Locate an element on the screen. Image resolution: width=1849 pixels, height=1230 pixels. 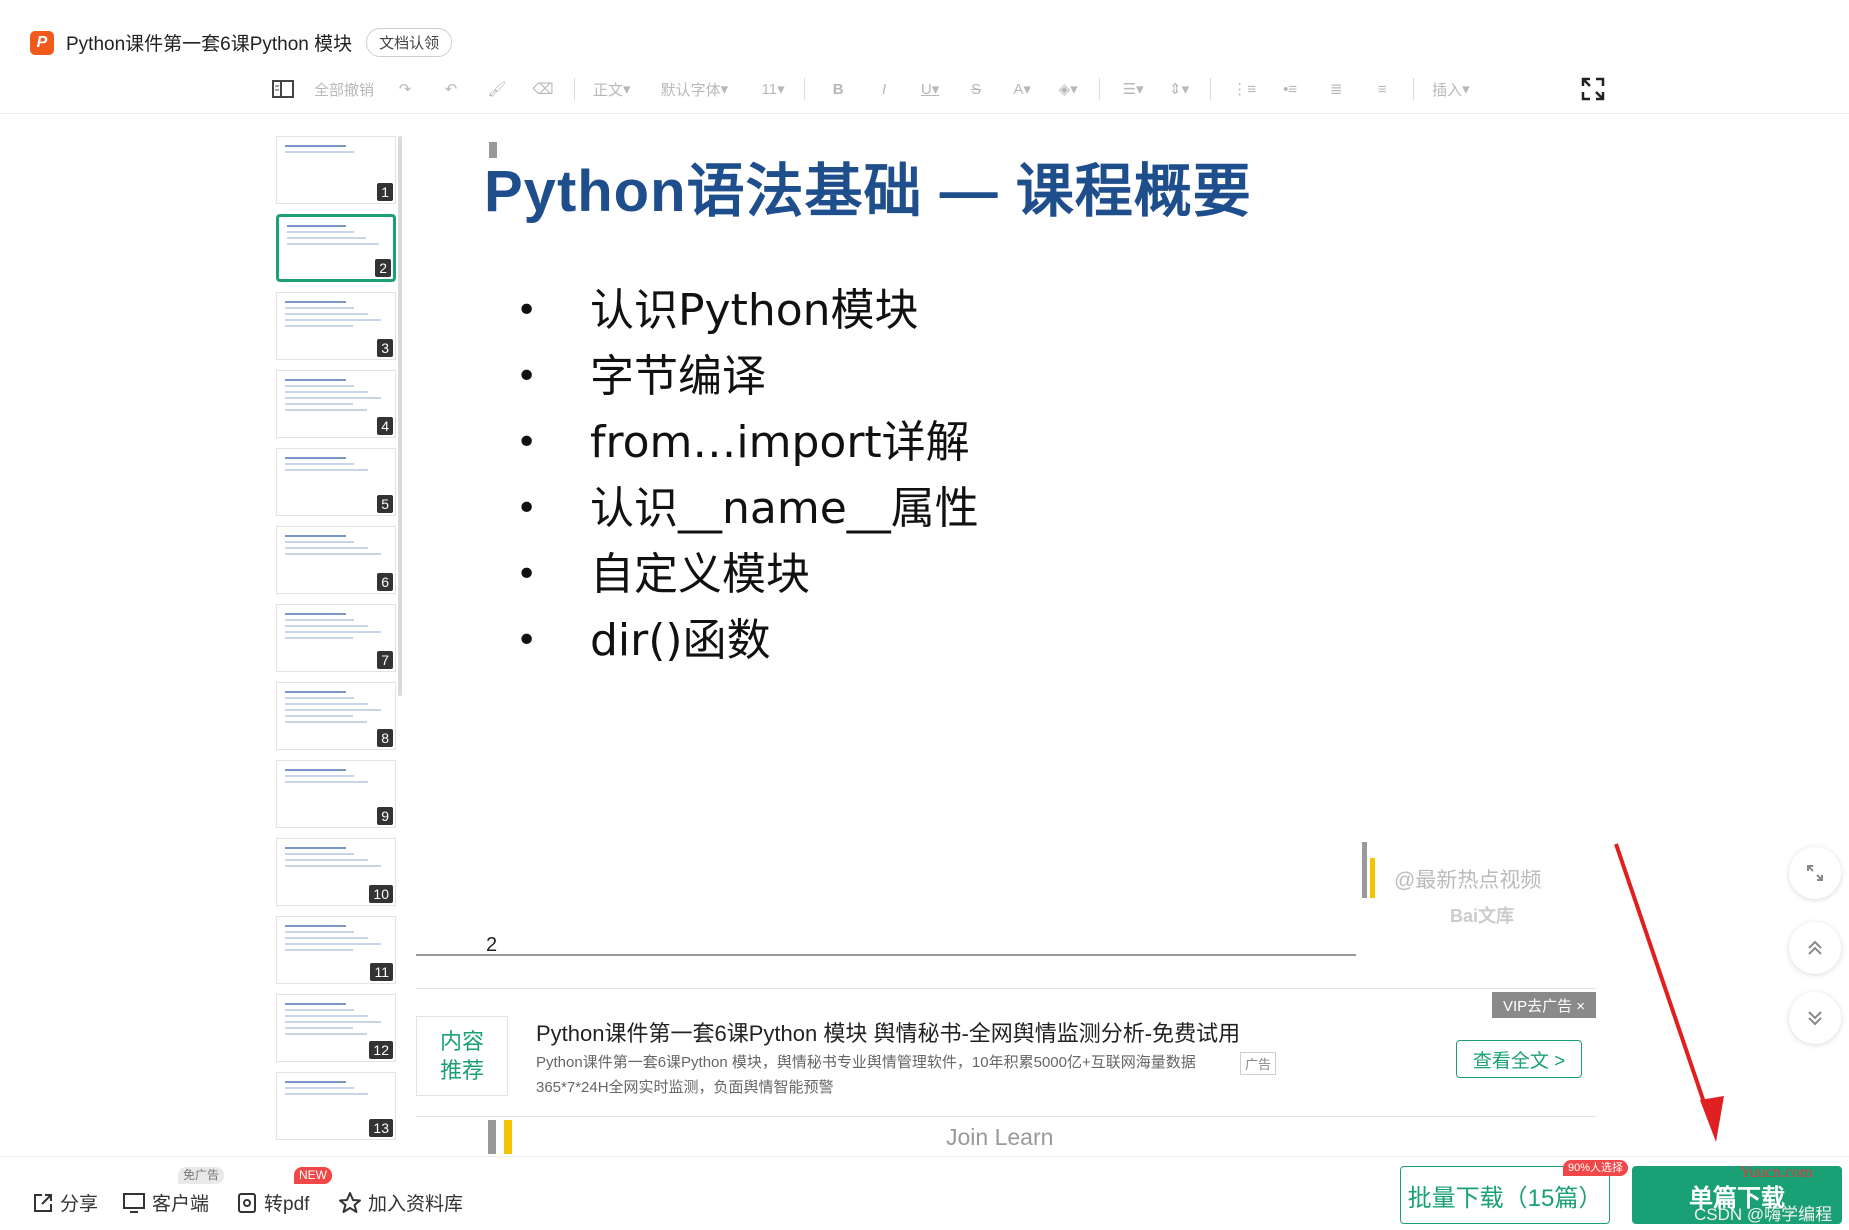
indent-decrease-icon: ≣ is located at coordinates (1336, 89).